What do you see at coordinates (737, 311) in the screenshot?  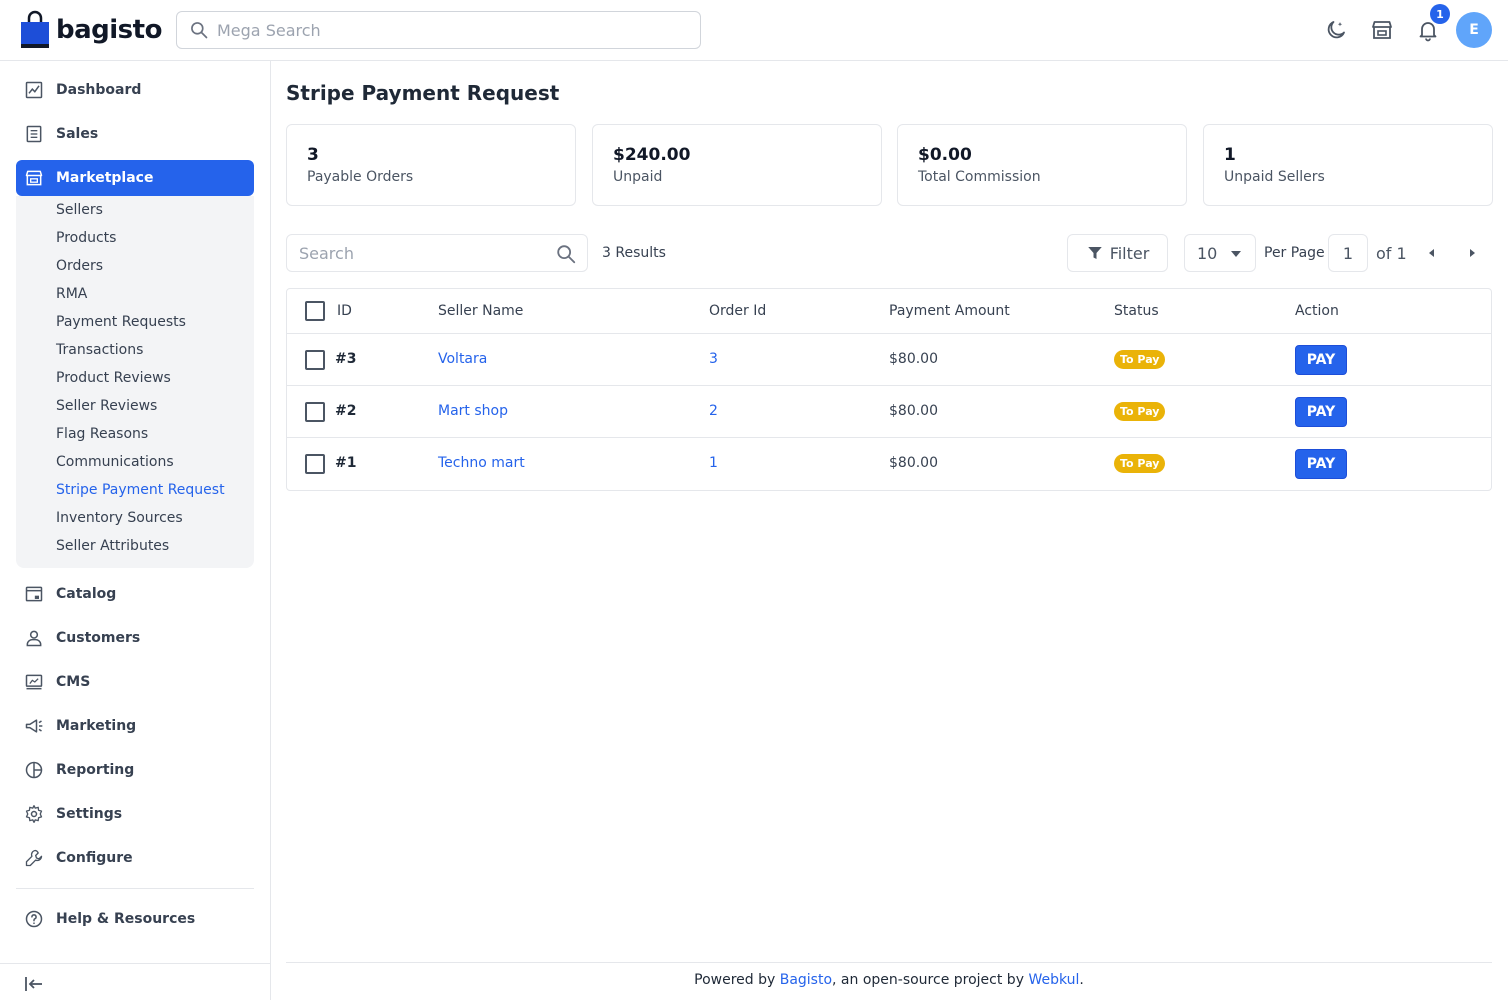 I see `column-header-order-id: Order Id` at bounding box center [737, 311].